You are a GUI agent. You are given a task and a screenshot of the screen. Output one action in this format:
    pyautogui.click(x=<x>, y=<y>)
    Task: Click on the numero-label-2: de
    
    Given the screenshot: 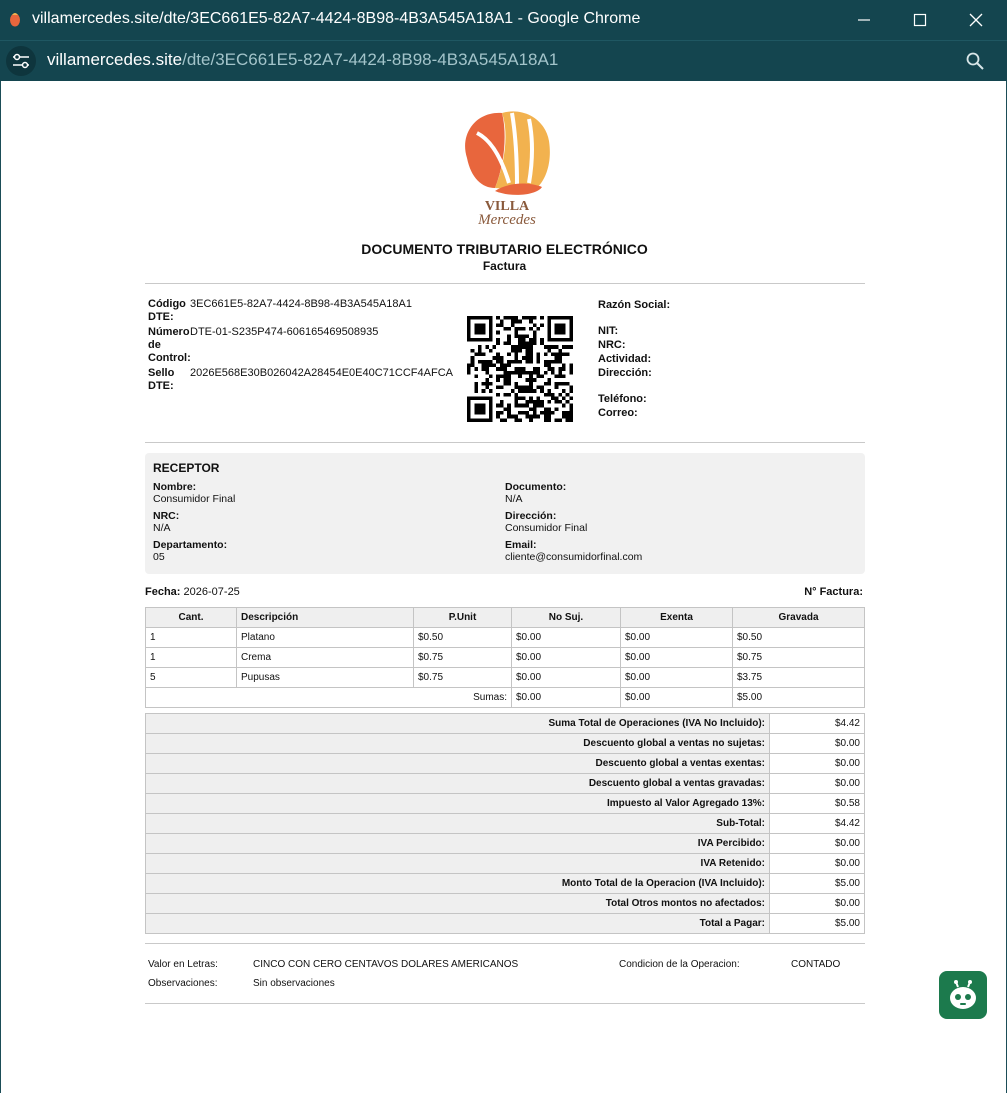 What is the action you would take?
    pyautogui.click(x=154, y=345)
    